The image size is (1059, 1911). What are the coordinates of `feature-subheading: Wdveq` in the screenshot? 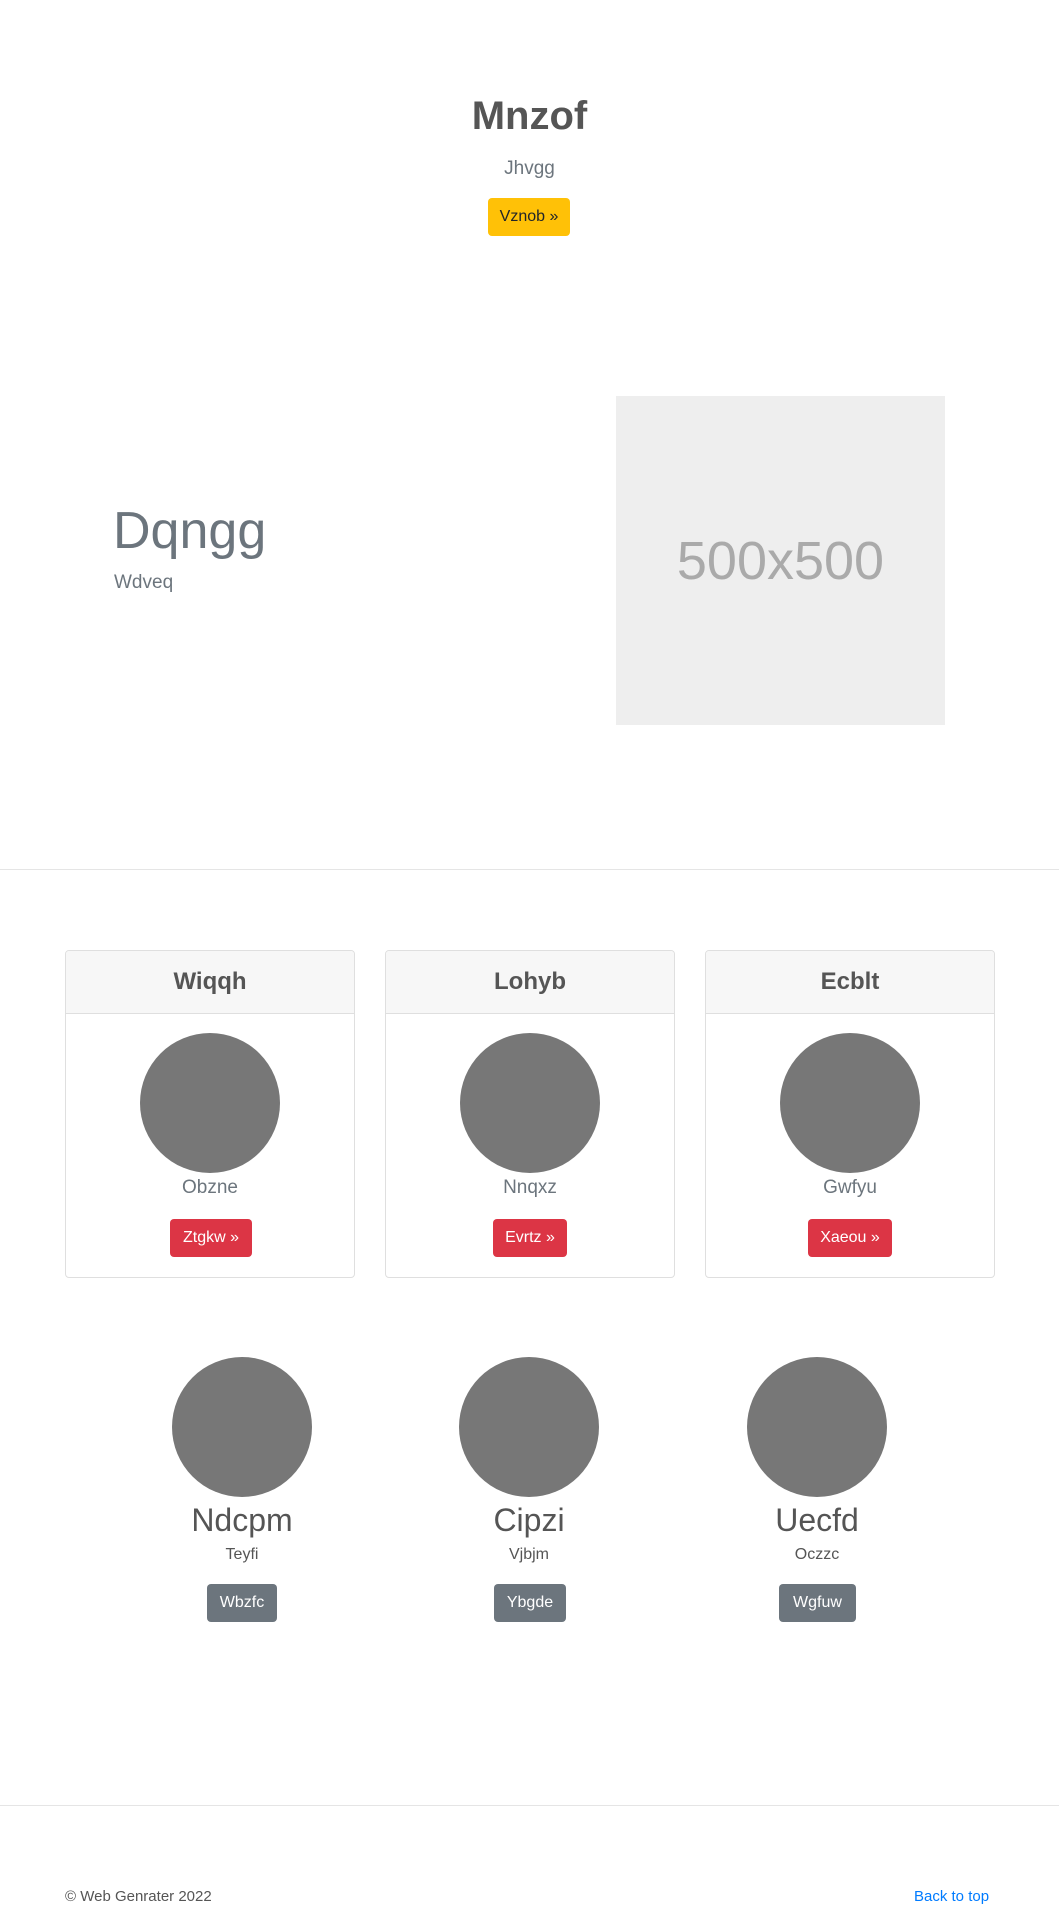 It's located at (144, 582).